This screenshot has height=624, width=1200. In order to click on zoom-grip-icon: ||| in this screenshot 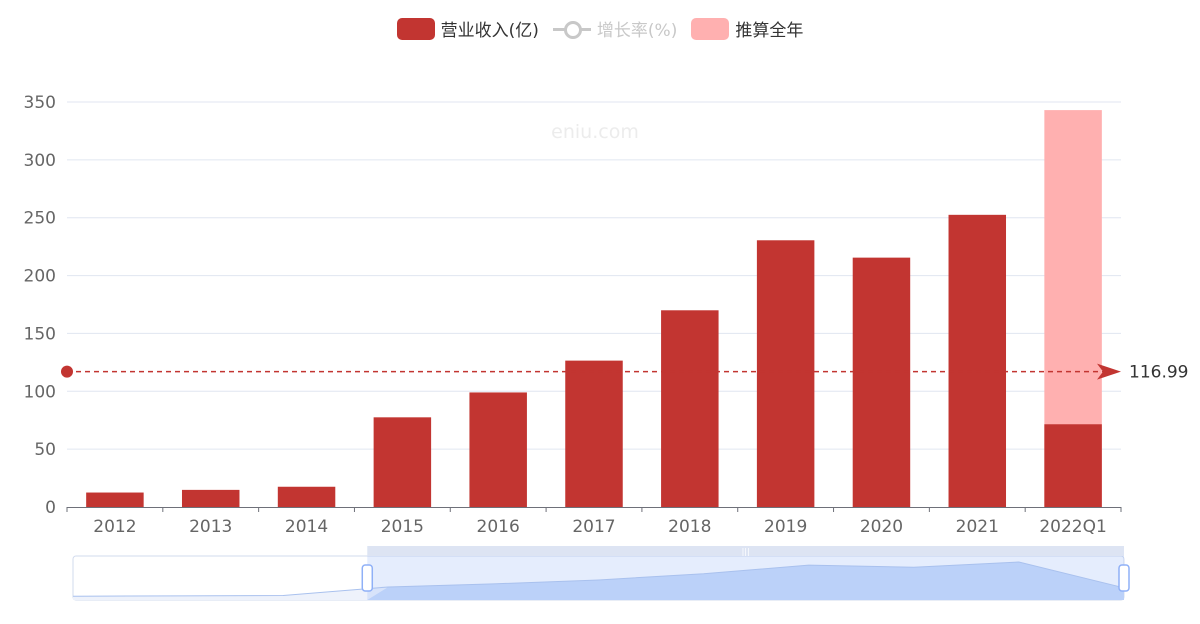, I will do `click(746, 551)`.